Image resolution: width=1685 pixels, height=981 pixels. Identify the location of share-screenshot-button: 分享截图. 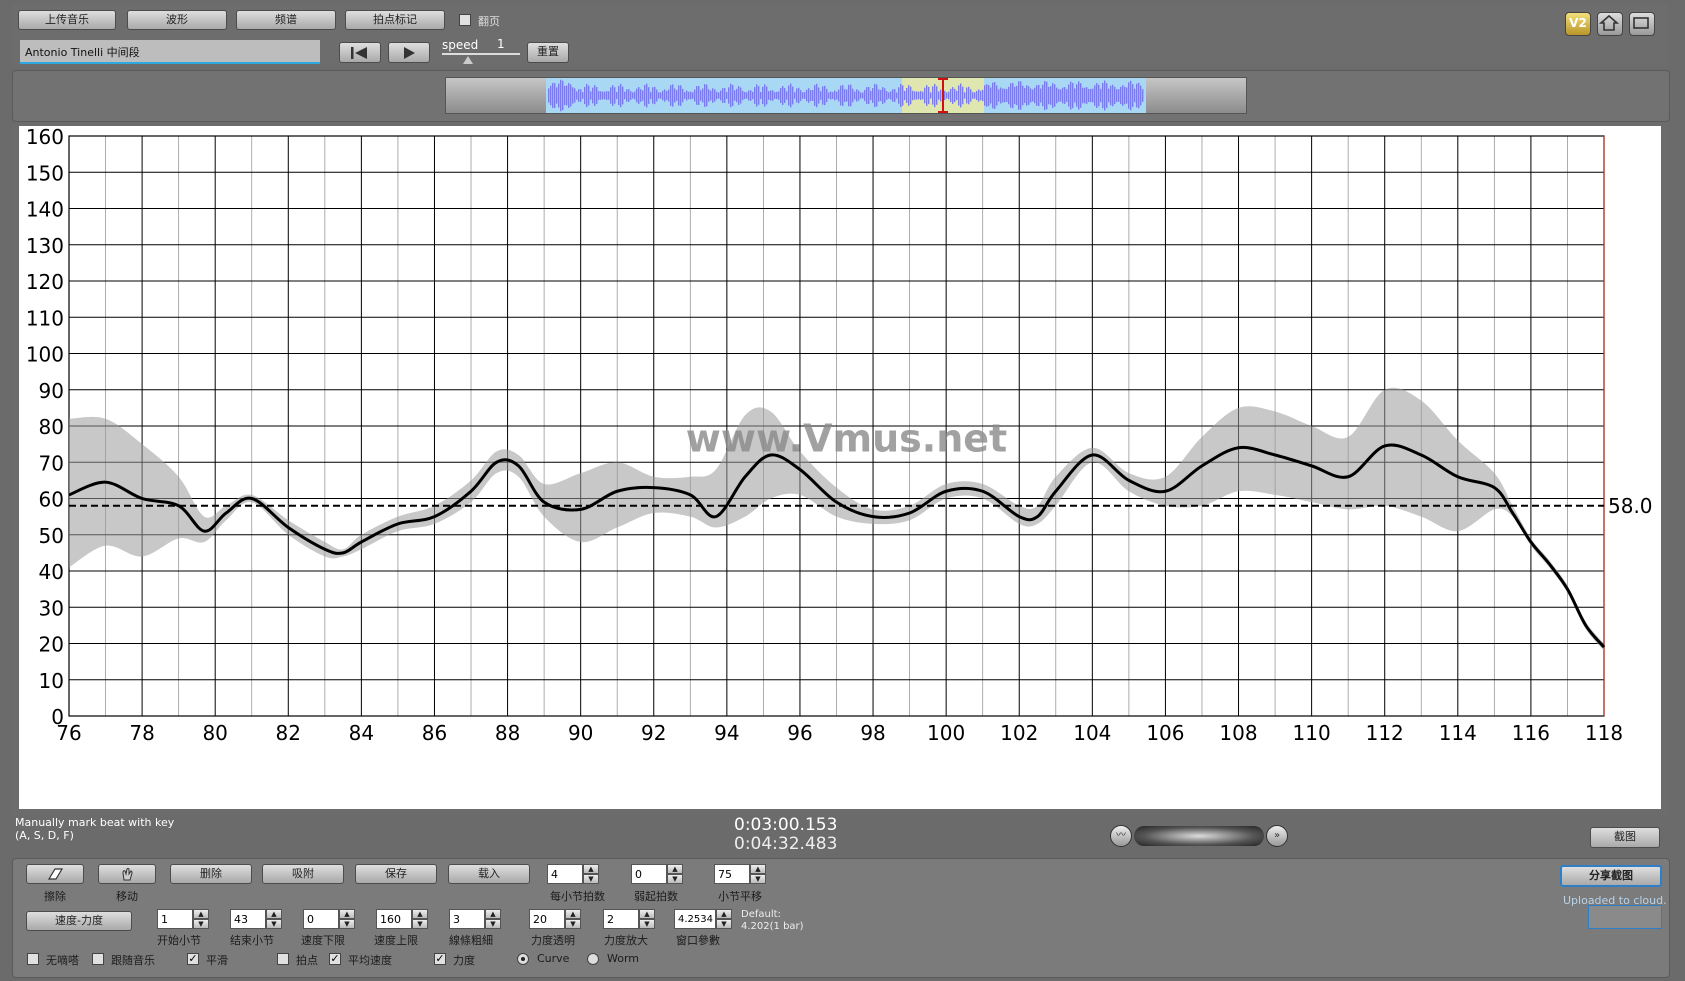
(1611, 876).